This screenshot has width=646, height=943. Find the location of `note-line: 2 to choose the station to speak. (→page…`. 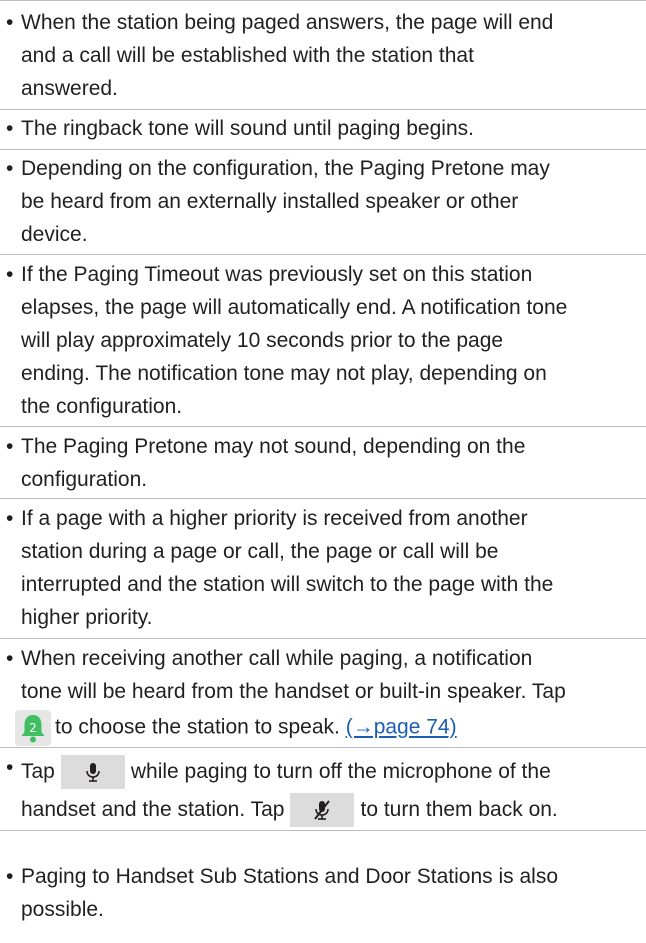

note-line: 2 to choose the station to speak. (→page… is located at coordinates (329, 728).